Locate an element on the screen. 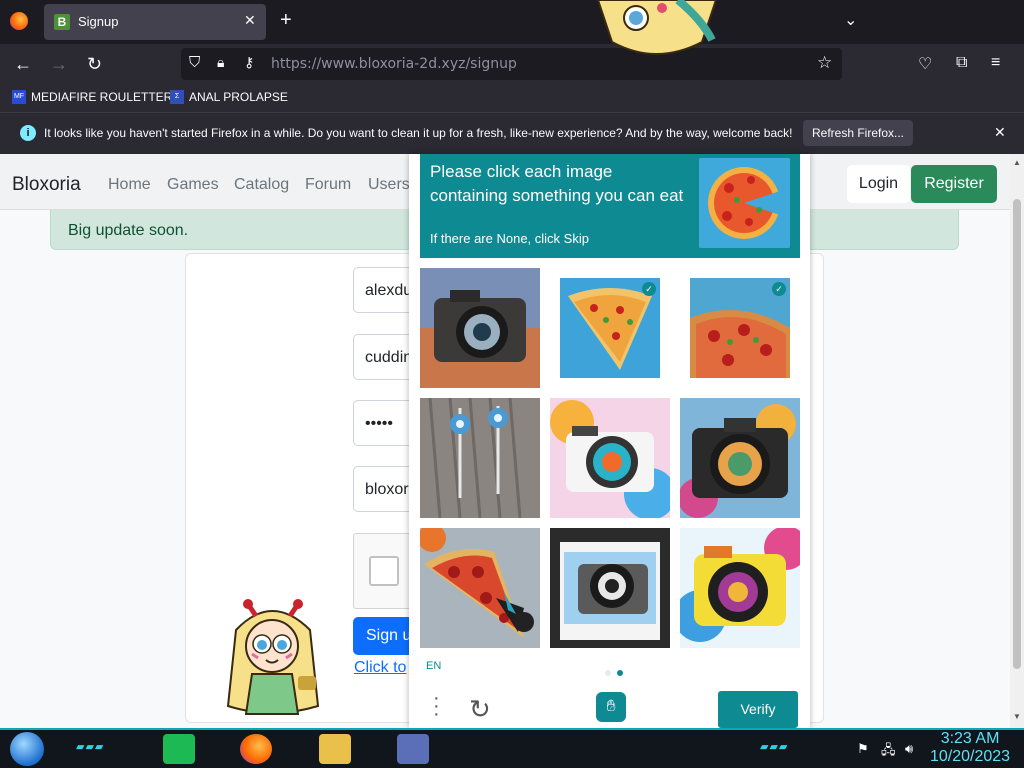 This screenshot has width=1024, height=768. hcaptcha-logo-icon: ✋︎ is located at coordinates (611, 707).